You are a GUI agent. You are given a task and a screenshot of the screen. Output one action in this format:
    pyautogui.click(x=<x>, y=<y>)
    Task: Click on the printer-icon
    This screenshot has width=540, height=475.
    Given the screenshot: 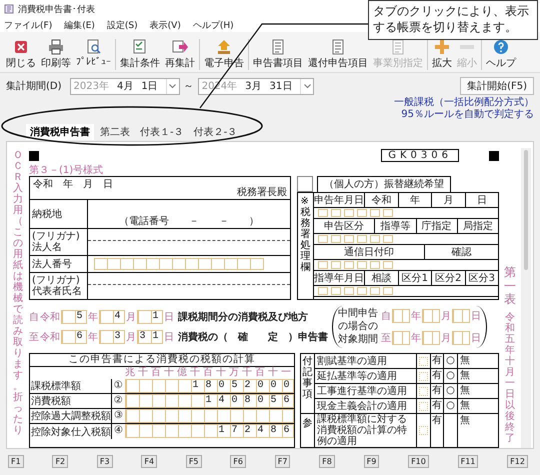 What is the action you would take?
    pyautogui.click(x=56, y=47)
    